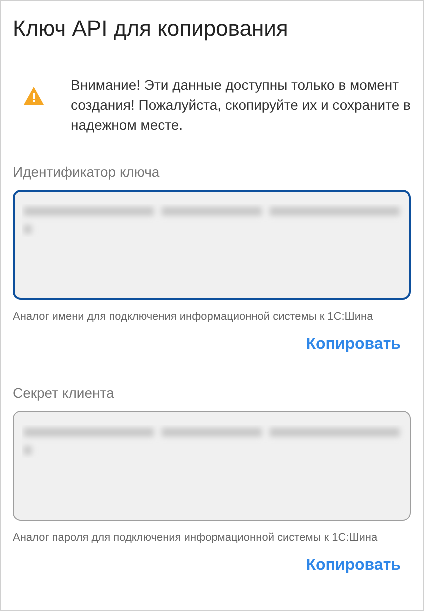 Image resolution: width=424 pixels, height=611 pixels. I want to click on field-label: Секрет клиента, so click(64, 393).